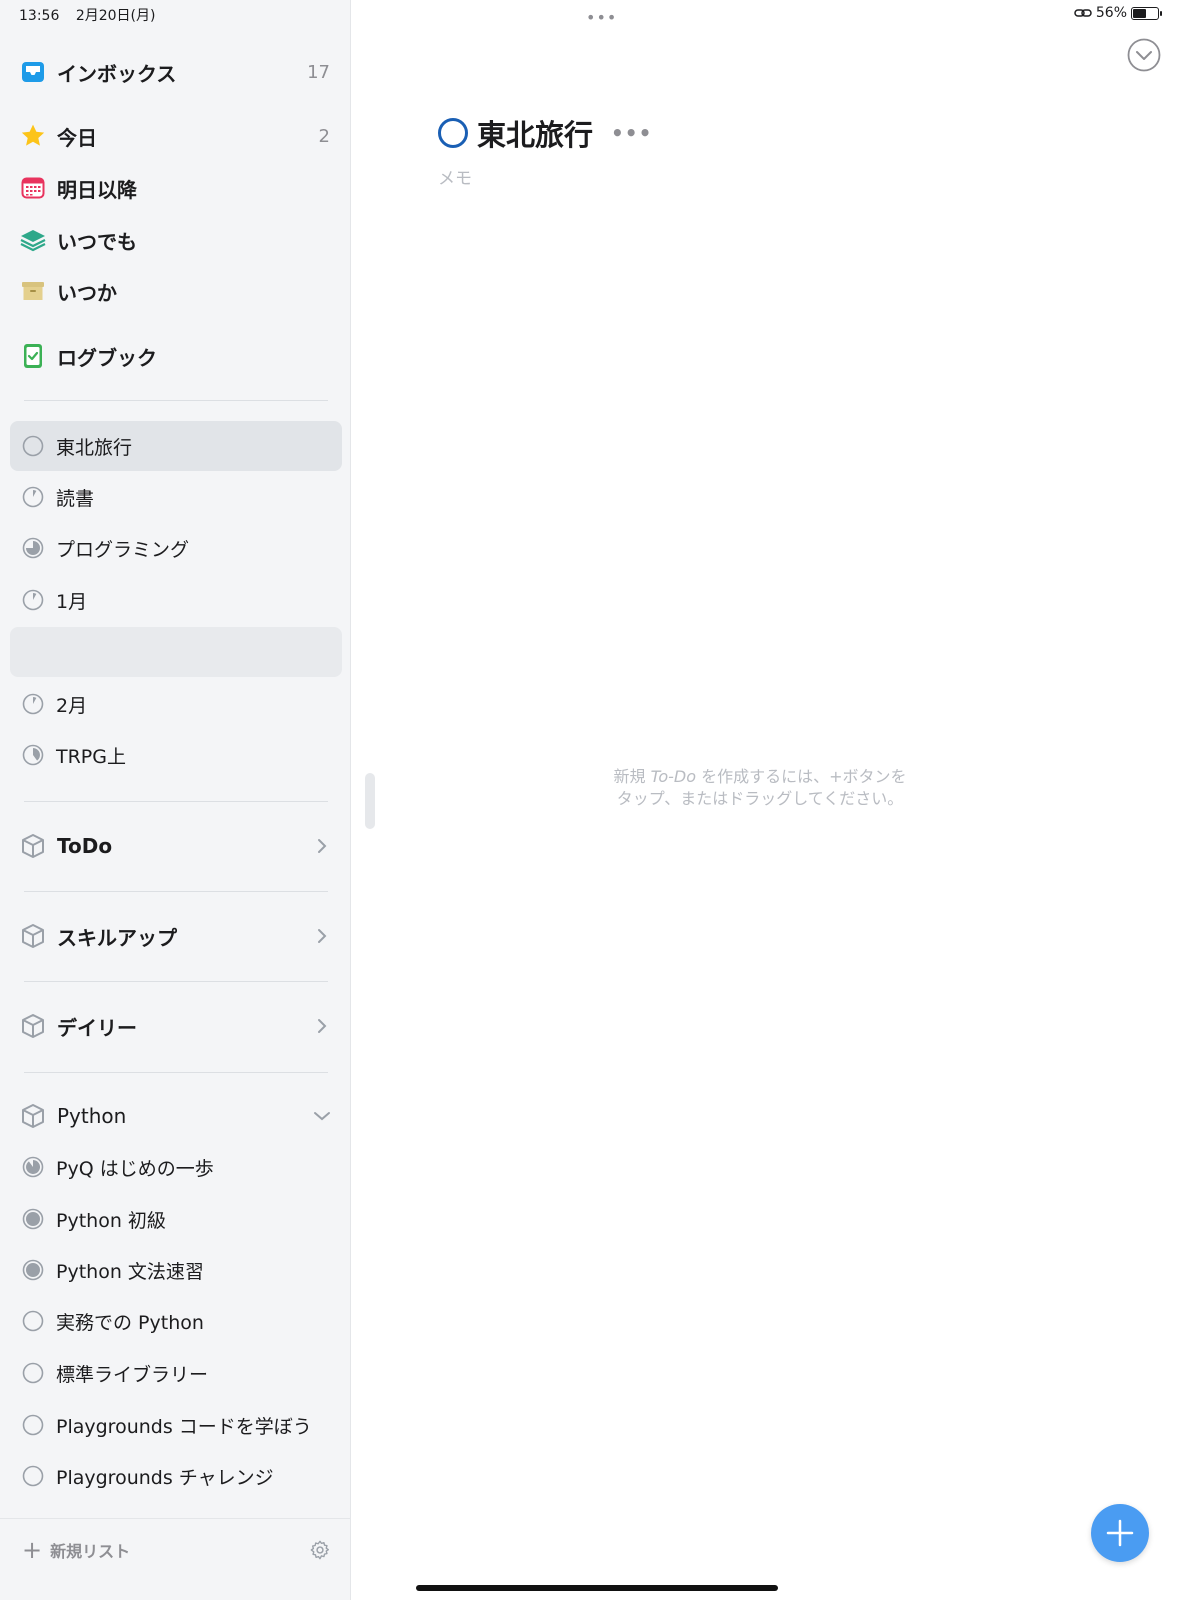 The height and width of the screenshot is (1600, 1199). Describe the element at coordinates (176, 652) in the screenshot. I see `project-item-placeholder` at that location.